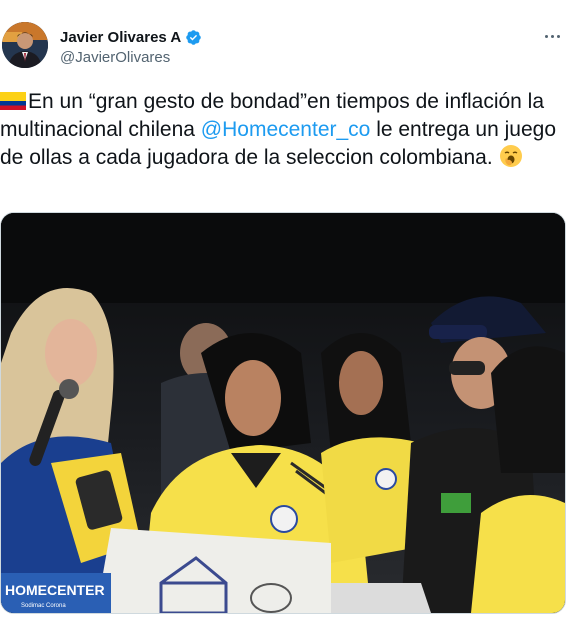 Image resolution: width=570 pixels, height=617 pixels. I want to click on banner-text: HOMECENTER, so click(55, 590).